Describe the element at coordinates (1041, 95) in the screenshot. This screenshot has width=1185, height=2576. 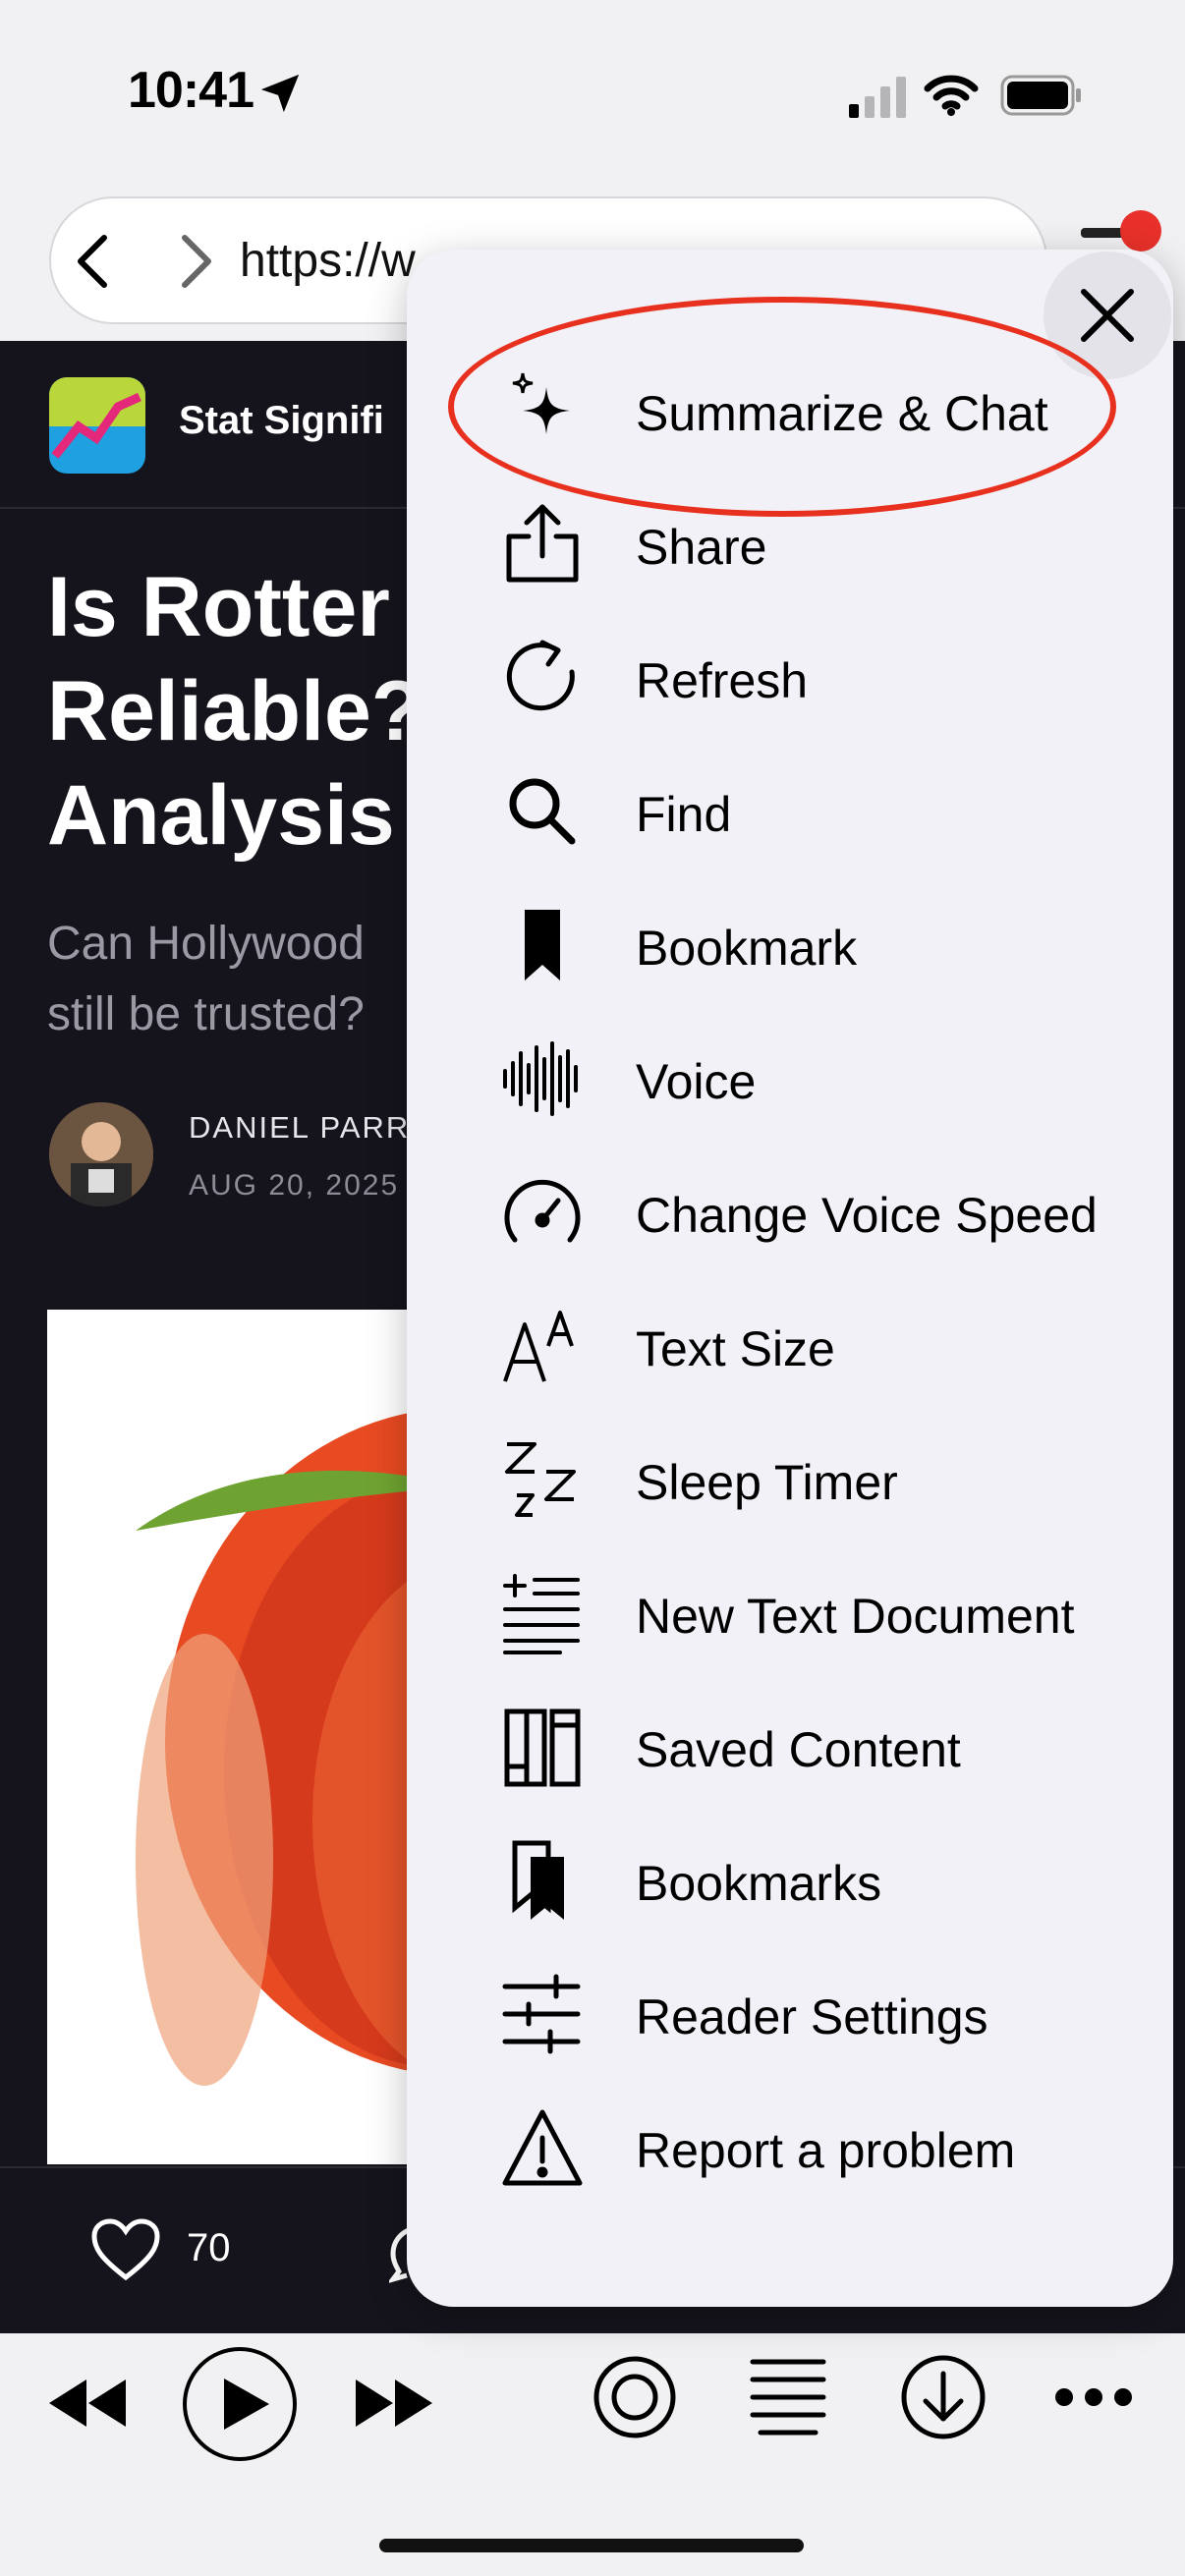
I see `battery-icon` at that location.